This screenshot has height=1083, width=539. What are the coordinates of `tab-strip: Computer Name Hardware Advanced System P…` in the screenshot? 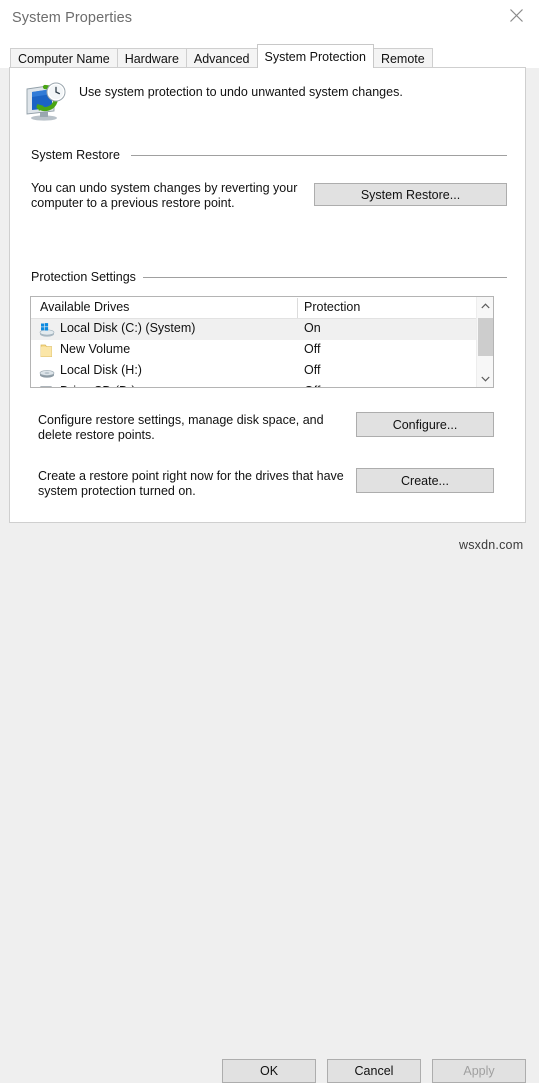 It's located at (269, 53).